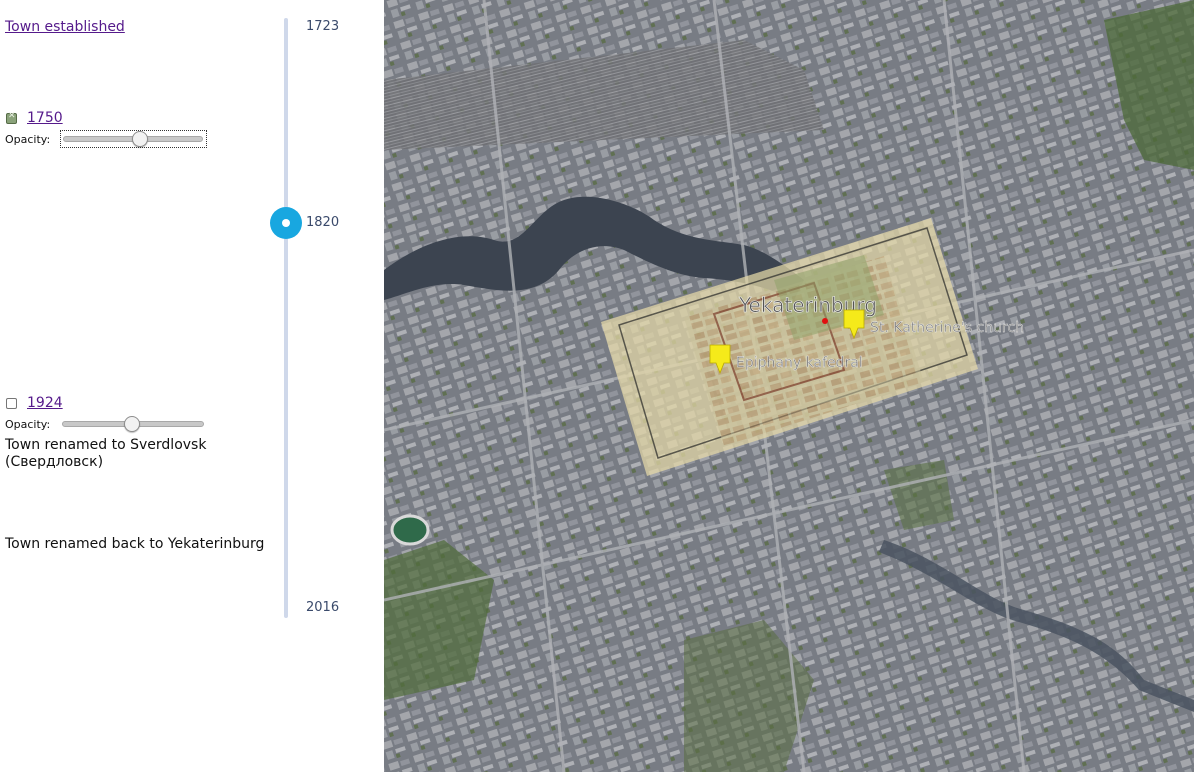 The height and width of the screenshot is (772, 1194). What do you see at coordinates (947, 328) in the screenshot?
I see `marker-label: St. Katherine's church` at bounding box center [947, 328].